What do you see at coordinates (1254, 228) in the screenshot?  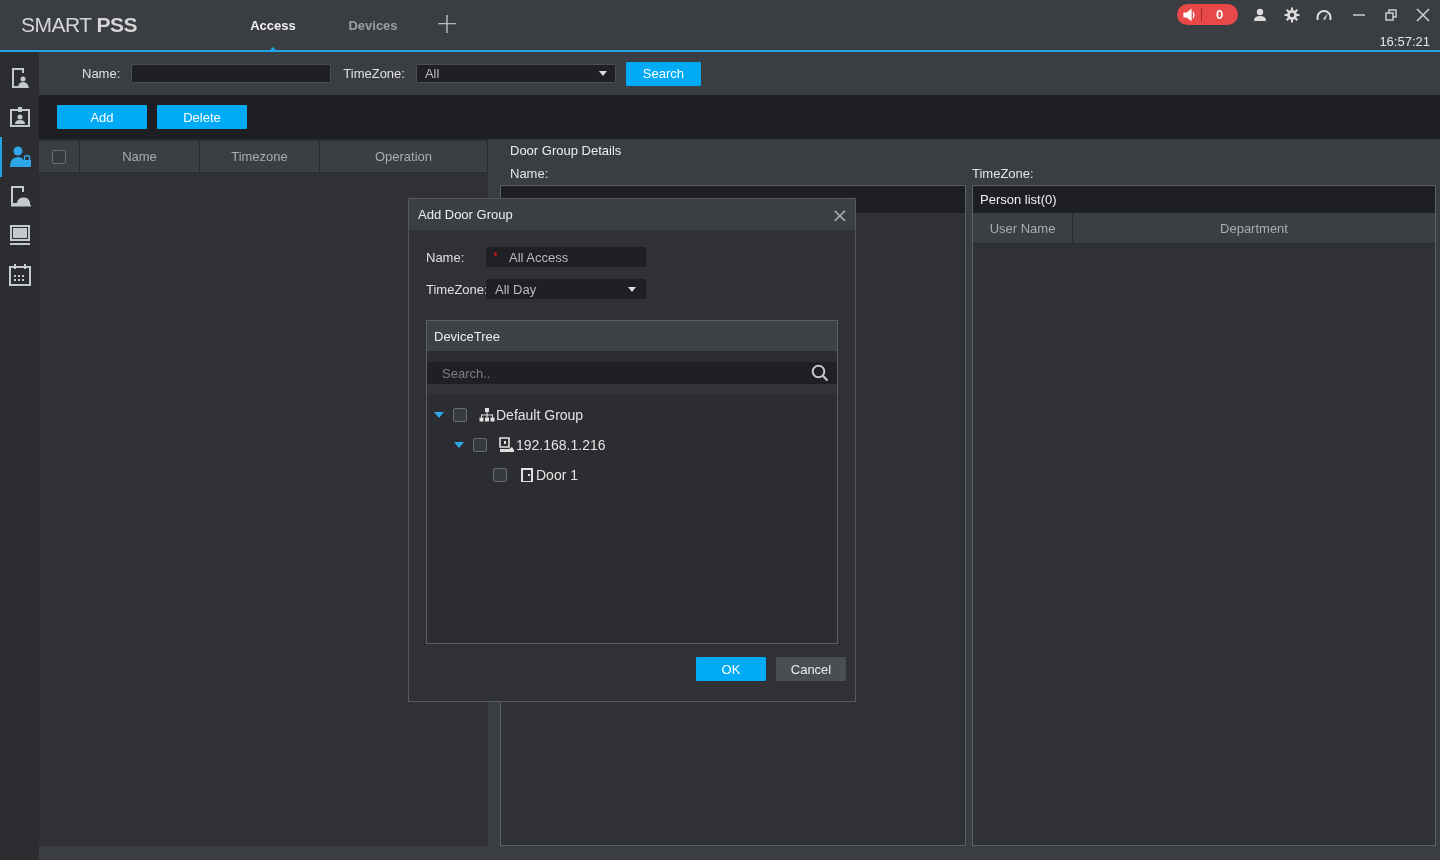 I see `column-header: Department` at bounding box center [1254, 228].